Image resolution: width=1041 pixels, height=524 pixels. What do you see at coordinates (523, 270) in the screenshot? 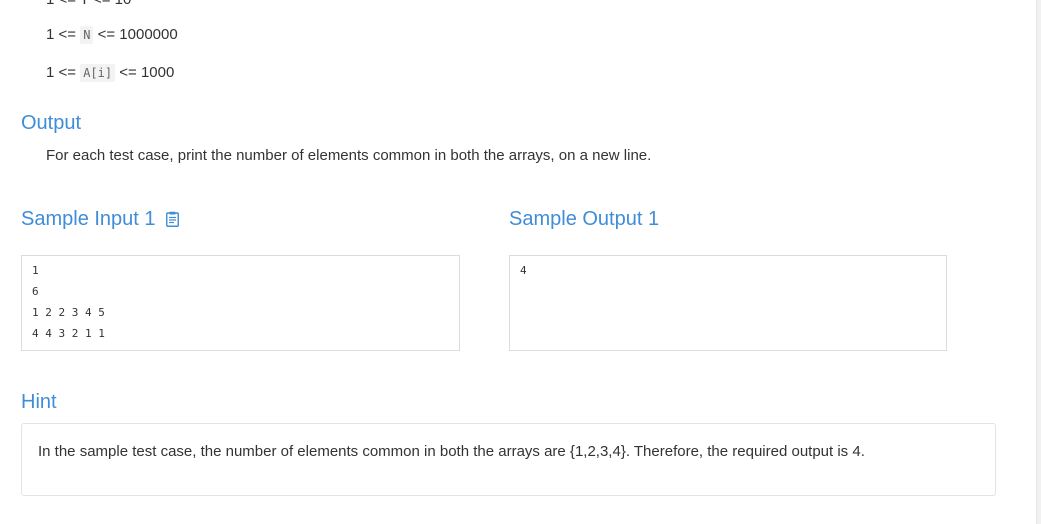
I see `sample-output-line: 4` at bounding box center [523, 270].